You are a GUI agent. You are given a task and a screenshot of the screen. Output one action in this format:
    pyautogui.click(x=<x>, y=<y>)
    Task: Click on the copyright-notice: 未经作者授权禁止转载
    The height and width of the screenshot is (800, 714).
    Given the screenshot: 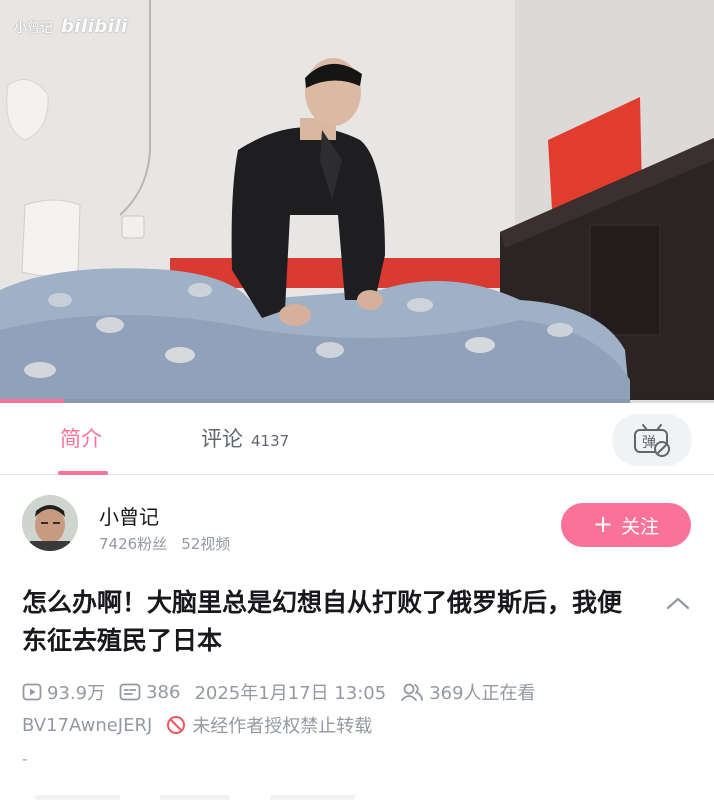 What is the action you would take?
    pyautogui.click(x=269, y=725)
    